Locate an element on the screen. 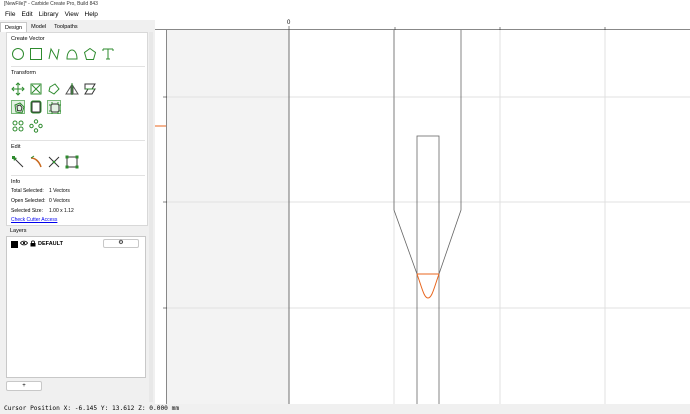 The width and height of the screenshot is (690, 414). boolean-icon is located at coordinates (36, 107).